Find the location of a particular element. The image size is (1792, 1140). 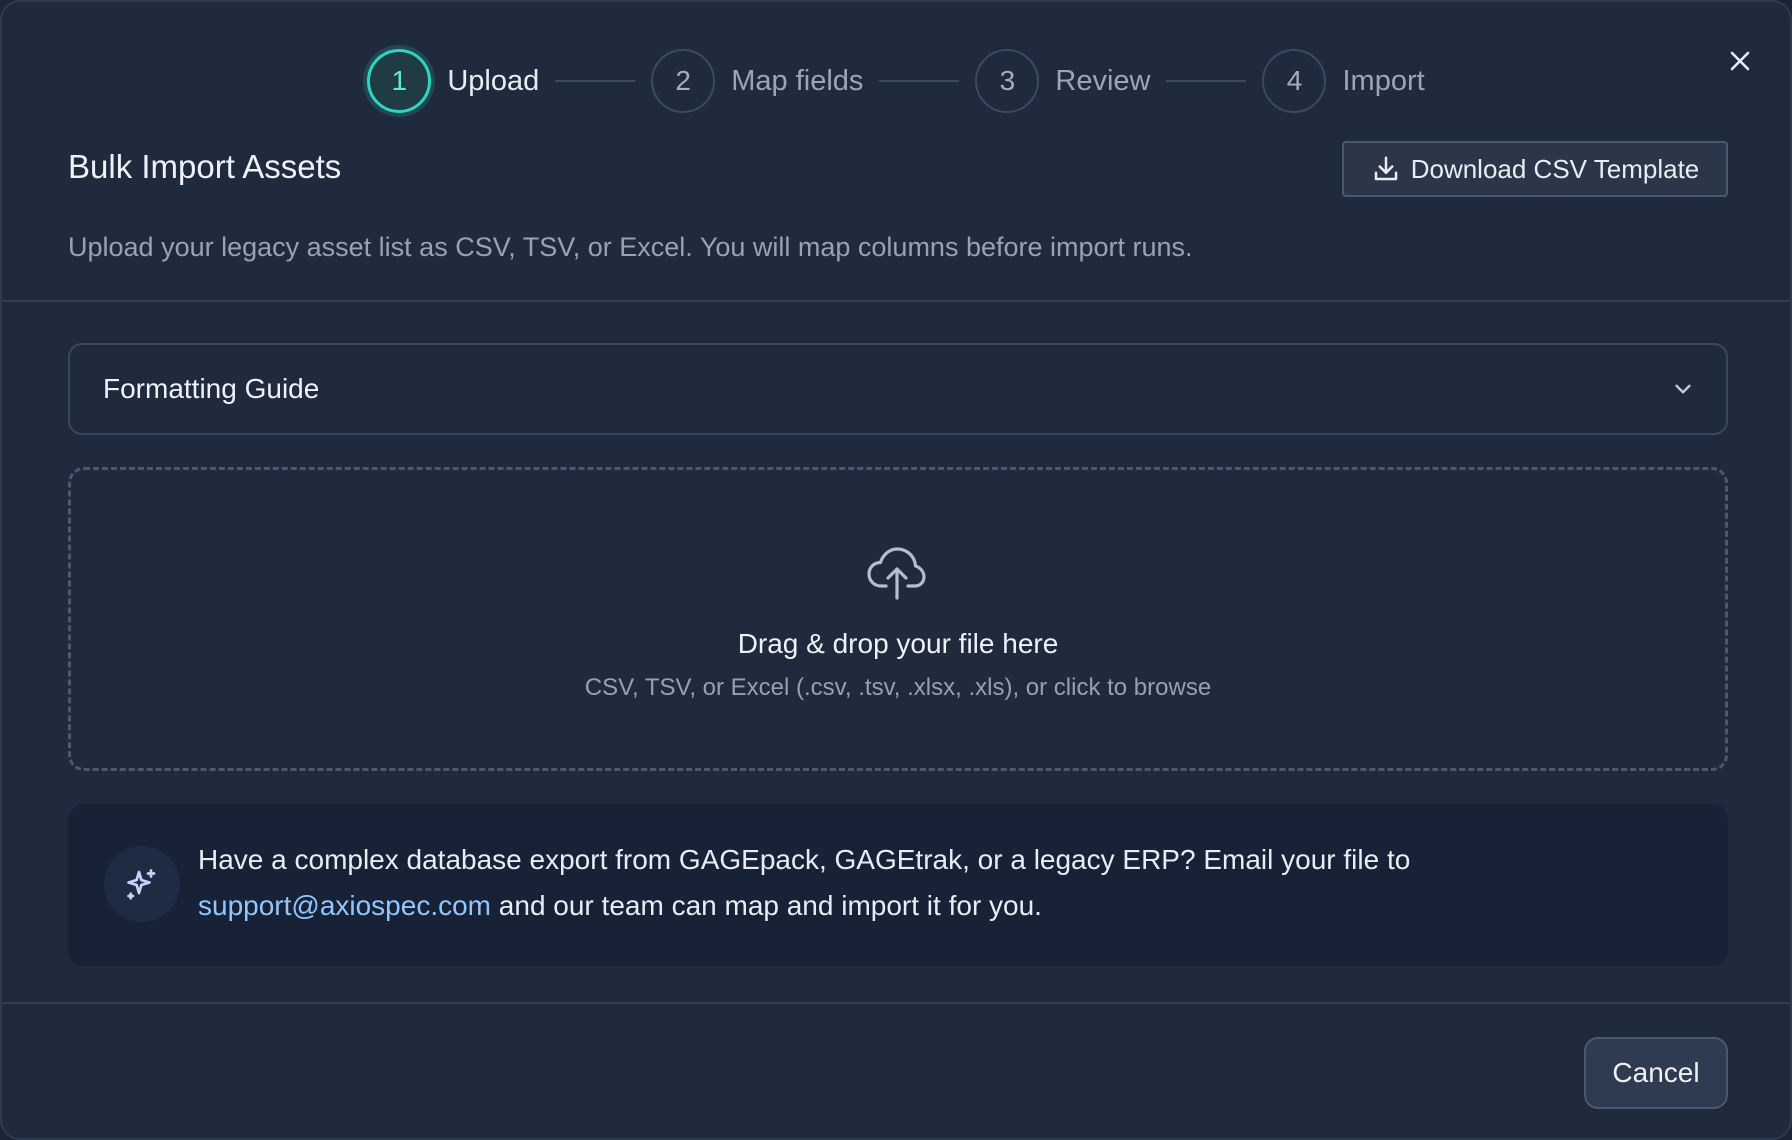

sparkle-icon is located at coordinates (141, 884).